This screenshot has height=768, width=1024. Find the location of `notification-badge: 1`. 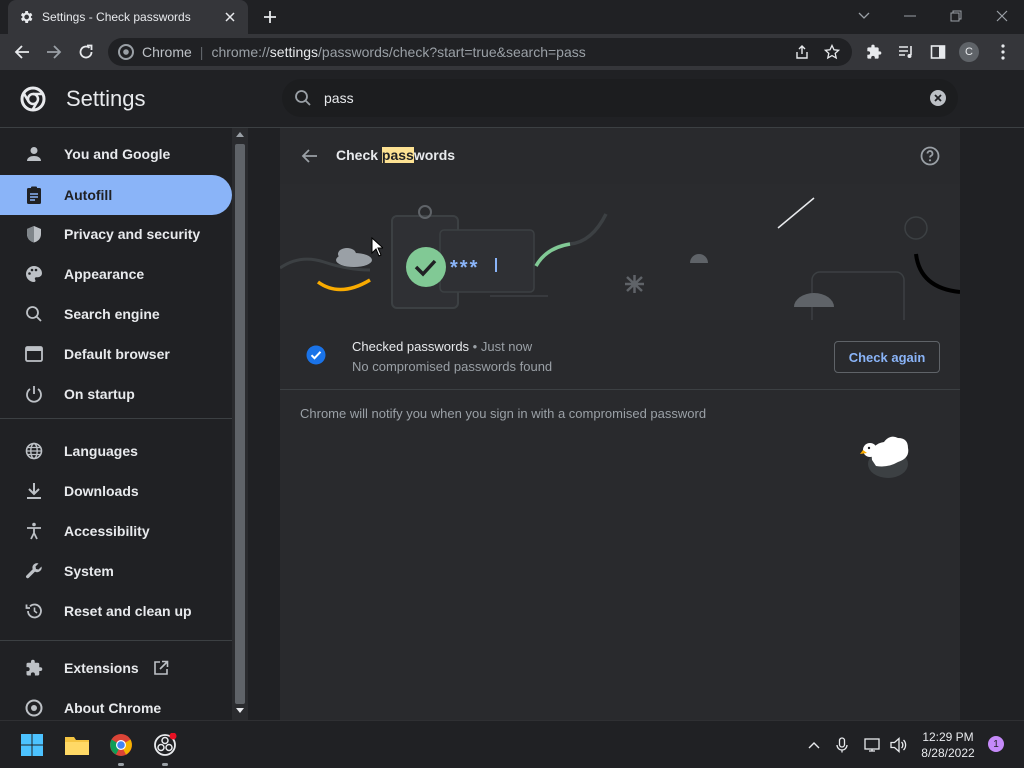

notification-badge: 1 is located at coordinates (996, 744).